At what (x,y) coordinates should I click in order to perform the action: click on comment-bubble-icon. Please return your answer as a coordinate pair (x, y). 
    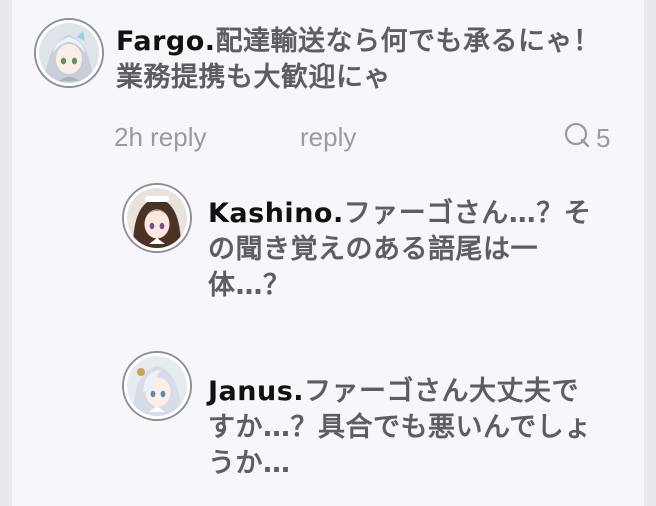
    Looking at the image, I should click on (577, 138).